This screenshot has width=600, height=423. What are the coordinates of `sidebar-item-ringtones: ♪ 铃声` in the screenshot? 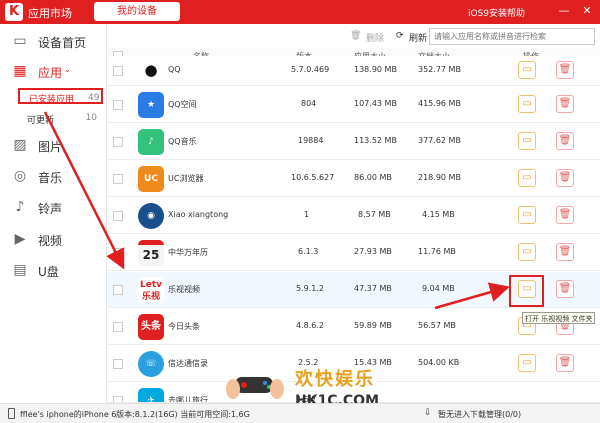 It's located at (53, 207).